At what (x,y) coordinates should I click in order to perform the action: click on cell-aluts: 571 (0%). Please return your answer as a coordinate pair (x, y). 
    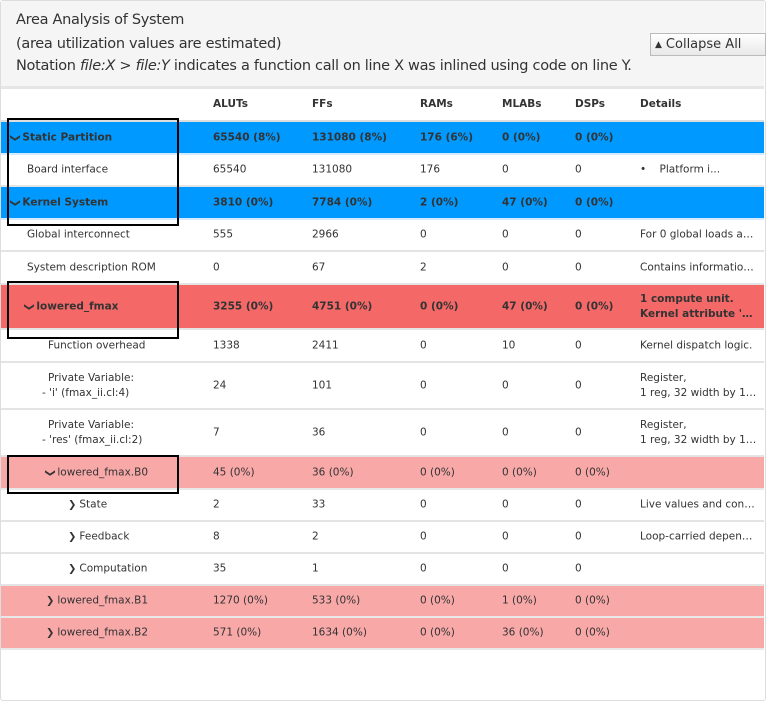
    Looking at the image, I should click on (237, 632).